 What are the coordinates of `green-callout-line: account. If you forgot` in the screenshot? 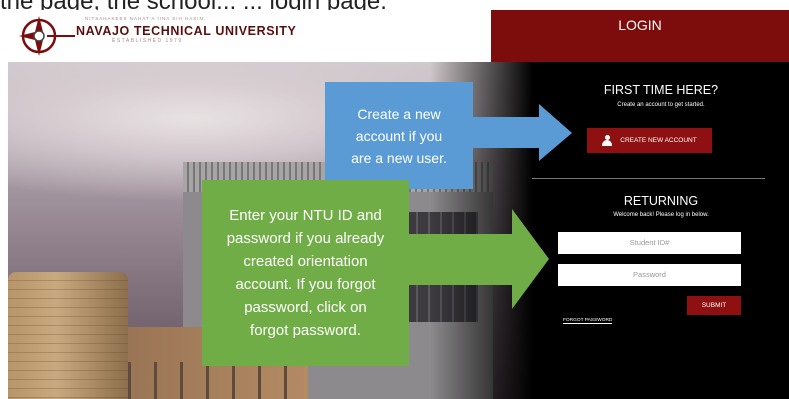 It's located at (305, 284).